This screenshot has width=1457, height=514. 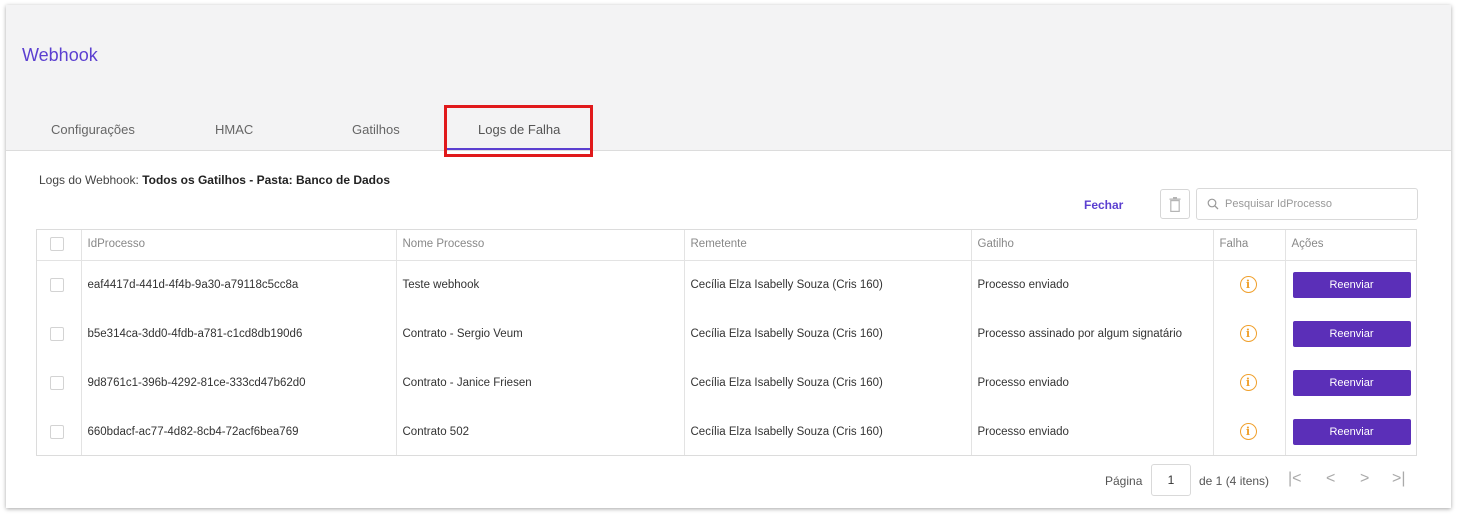 What do you see at coordinates (540, 245) in the screenshot?
I see `col-nome-processo: Nome Processo` at bounding box center [540, 245].